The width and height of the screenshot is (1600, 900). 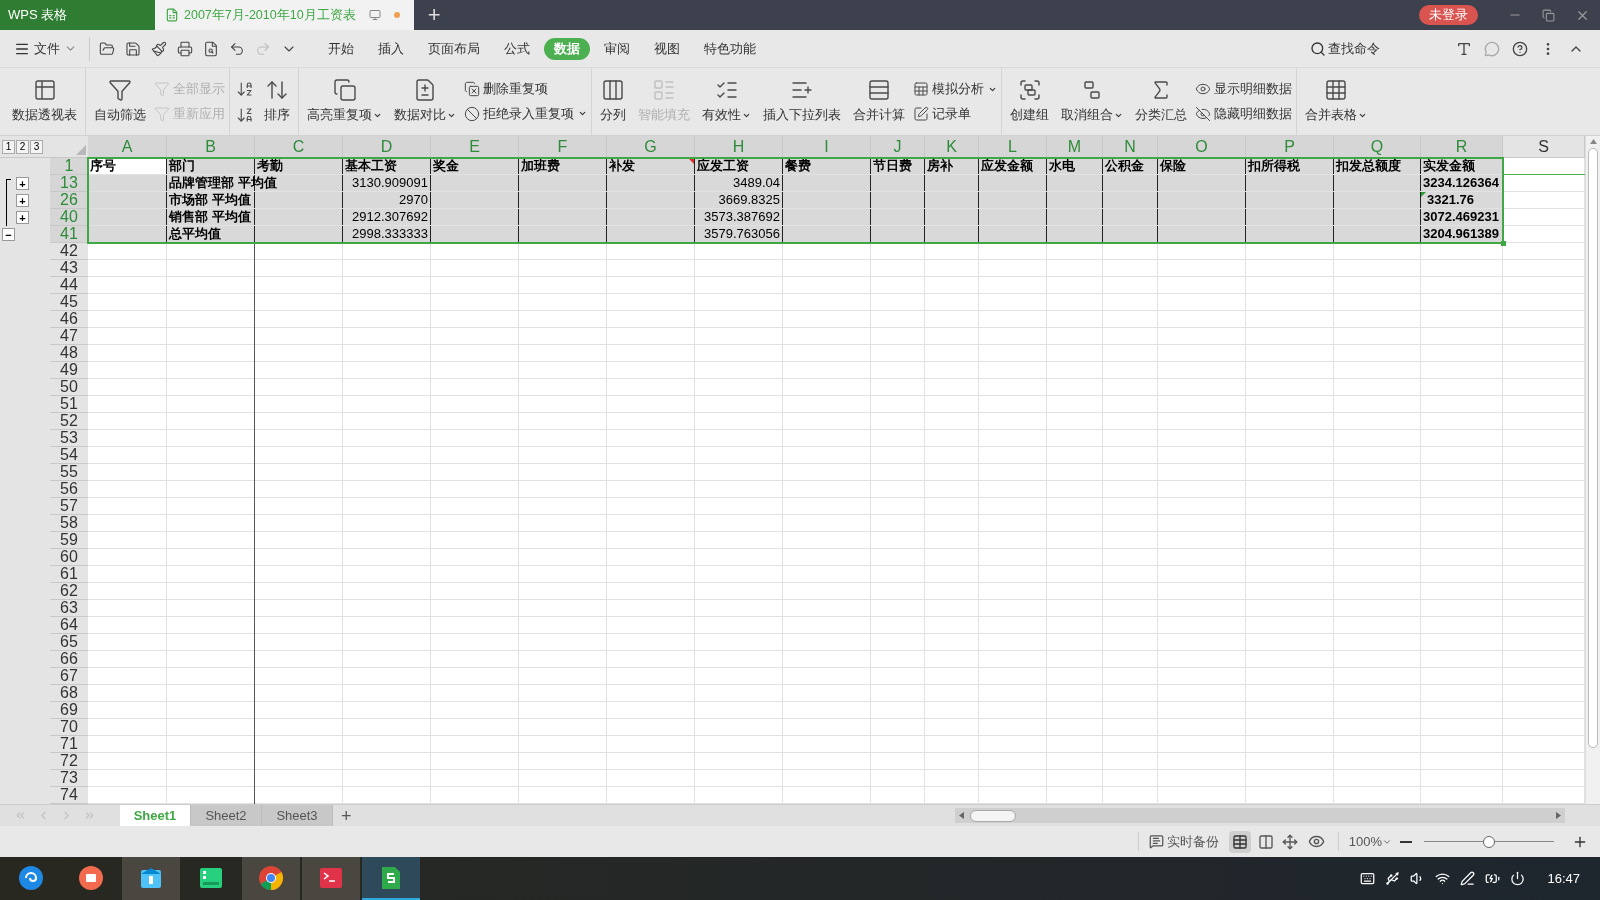 I want to click on menu-tab: 审阅, so click(x=617, y=48).